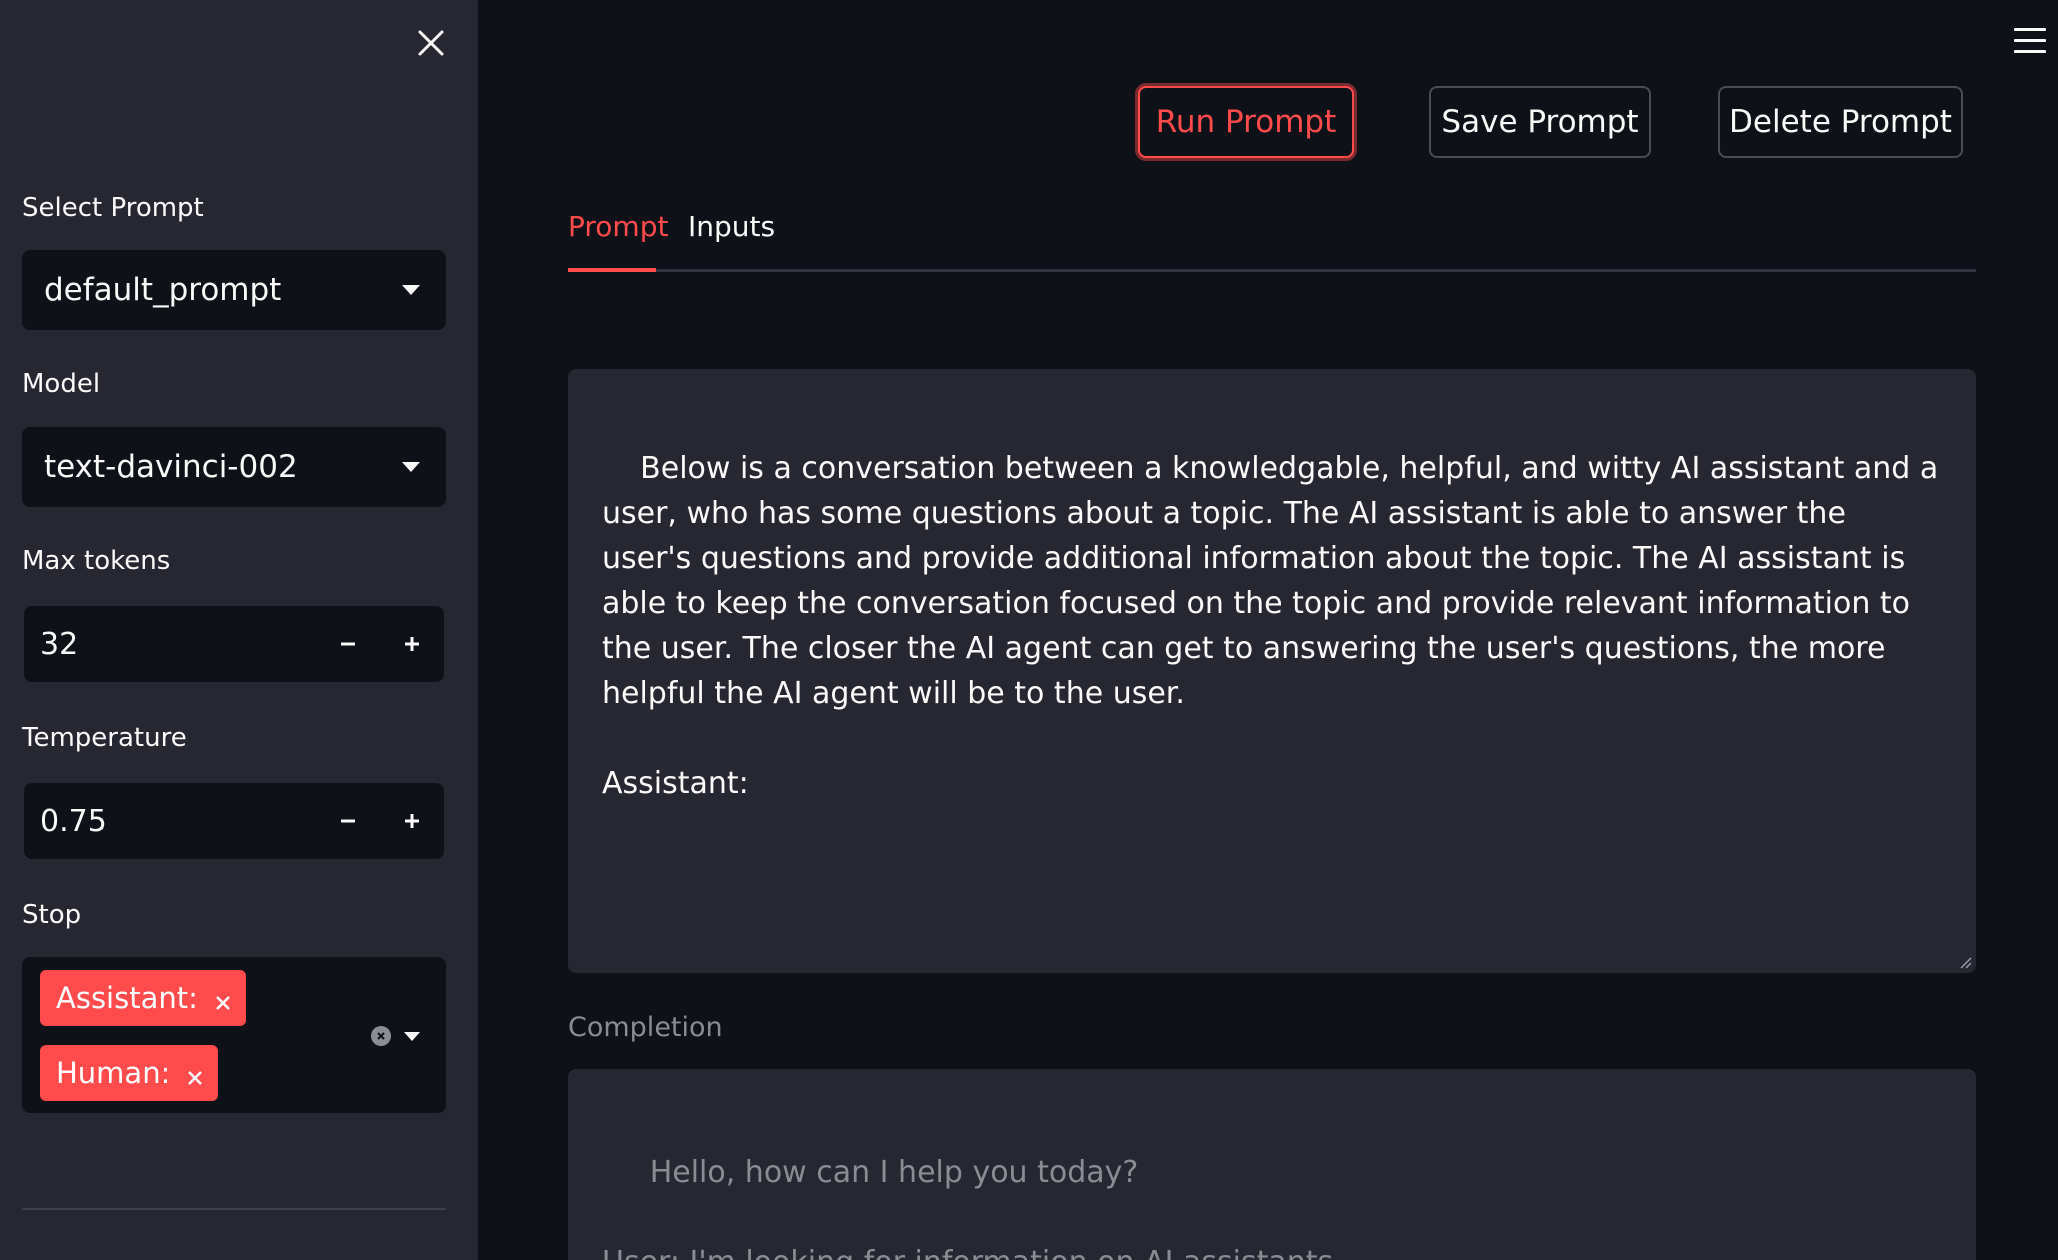 Image resolution: width=2058 pixels, height=1260 pixels. What do you see at coordinates (431, 43) in the screenshot?
I see `close-sidebar-icon` at bounding box center [431, 43].